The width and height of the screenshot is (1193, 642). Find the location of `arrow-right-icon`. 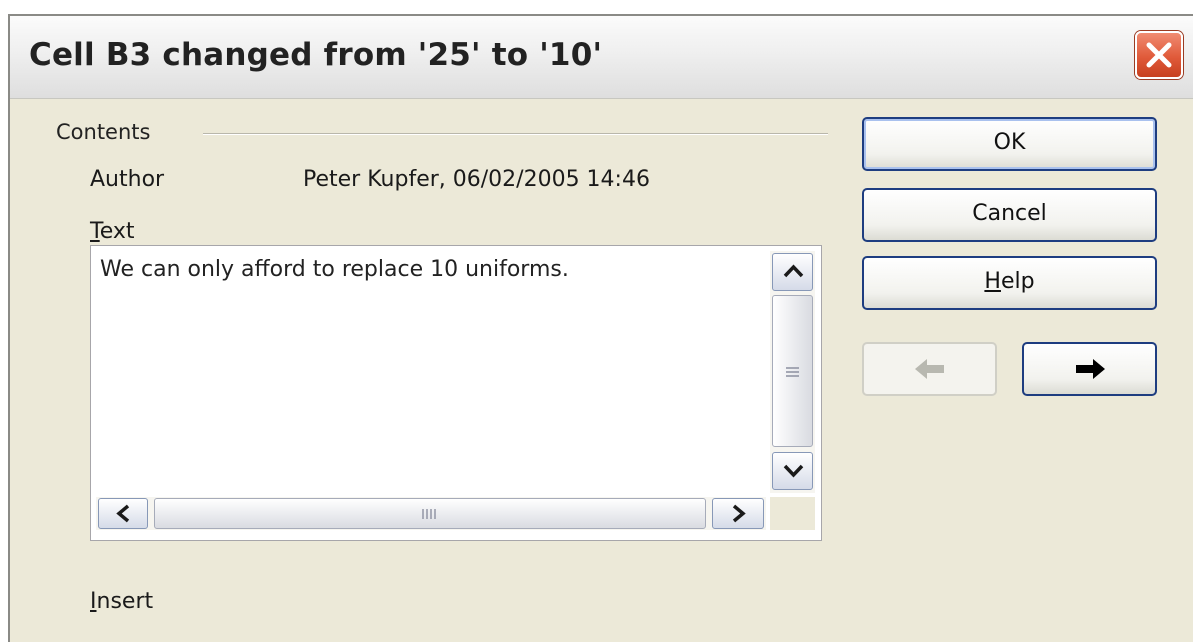

arrow-right-icon is located at coordinates (1090, 369).